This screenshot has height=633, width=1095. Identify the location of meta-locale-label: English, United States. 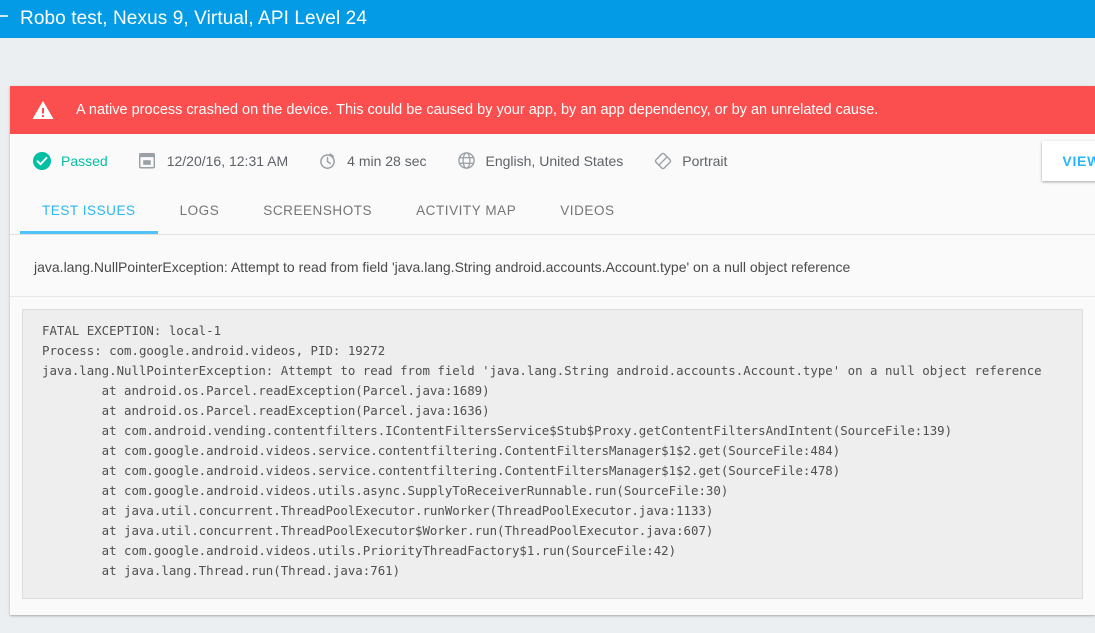
(554, 160).